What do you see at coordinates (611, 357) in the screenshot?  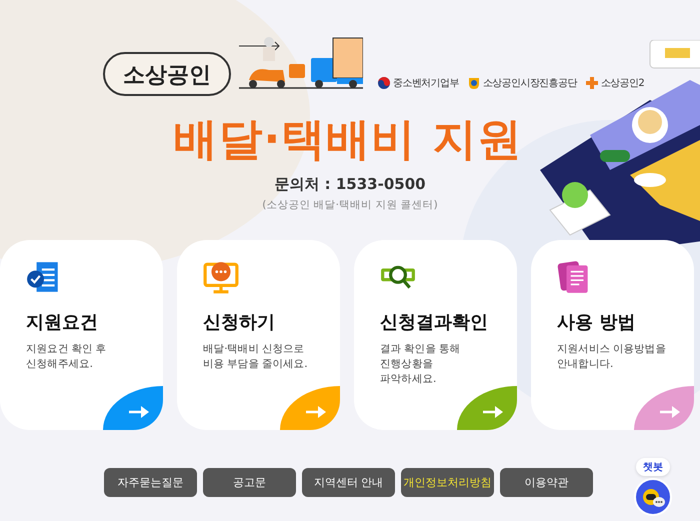 I see `card-description: 지원서비스 이용방법을 안내합니다.` at bounding box center [611, 357].